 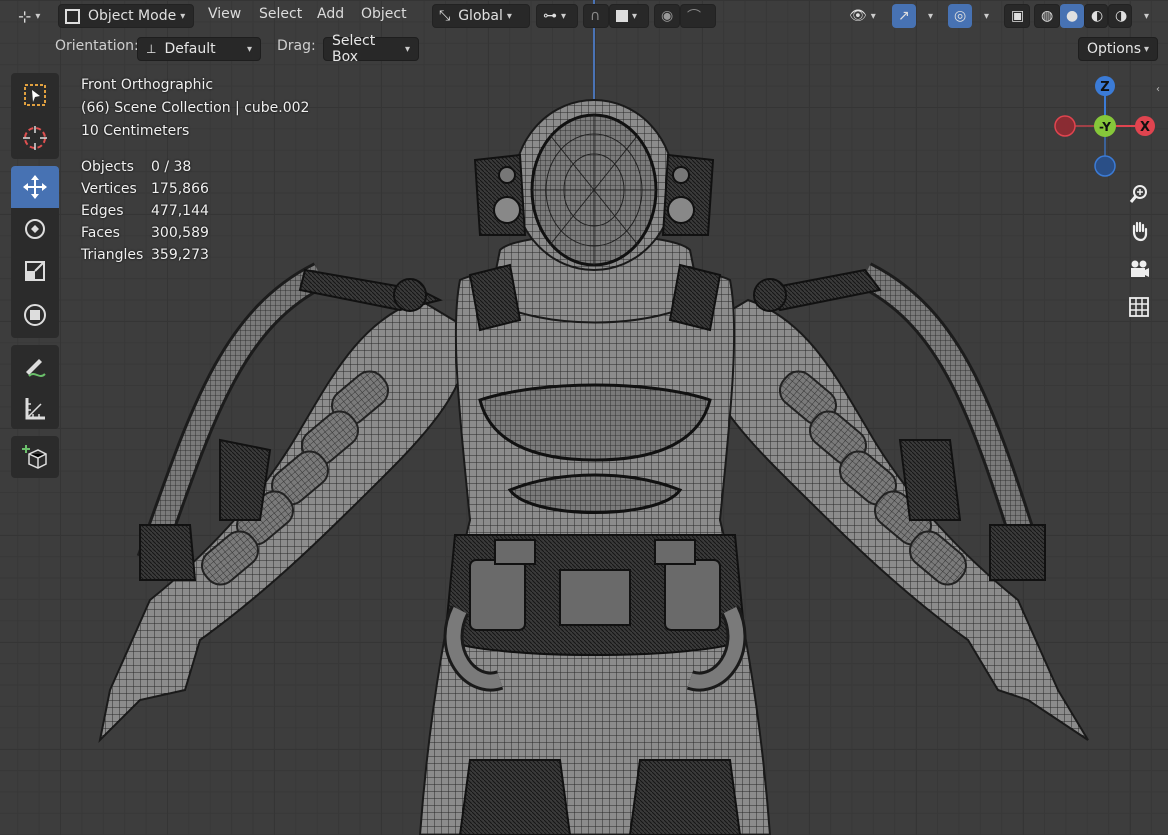 What do you see at coordinates (1065, 126) in the screenshot?
I see `neg-x-axis-handle` at bounding box center [1065, 126].